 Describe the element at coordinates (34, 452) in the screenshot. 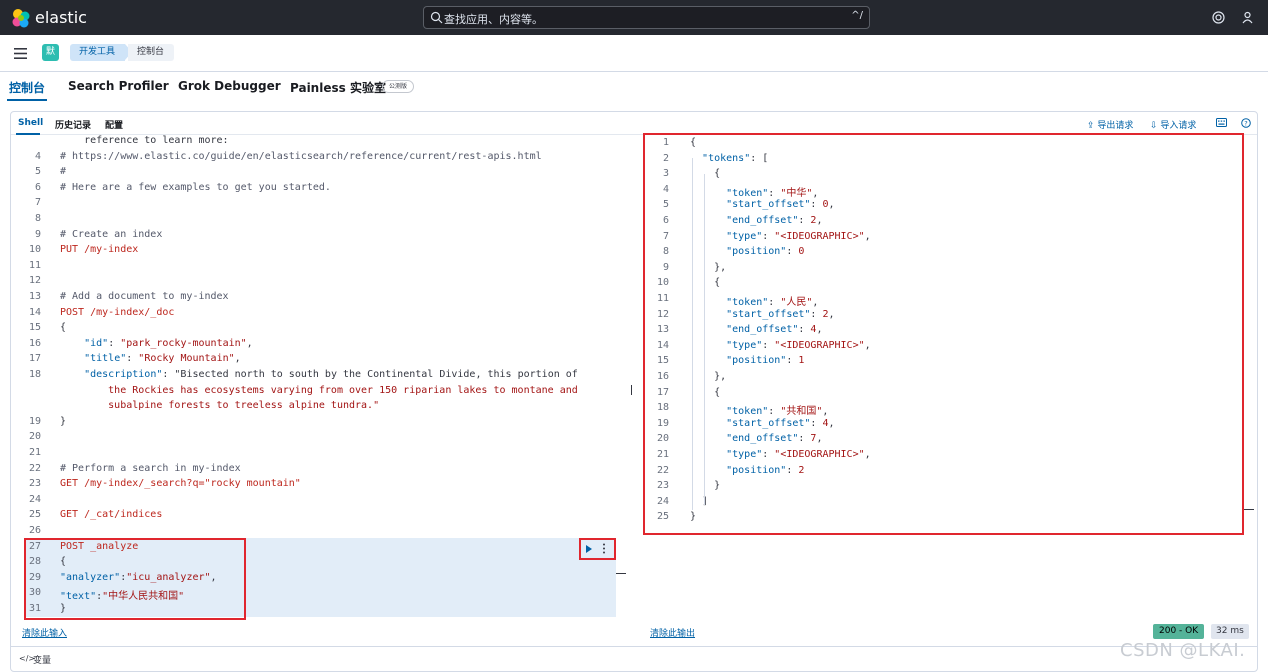

I see `request-line-number: 21` at that location.